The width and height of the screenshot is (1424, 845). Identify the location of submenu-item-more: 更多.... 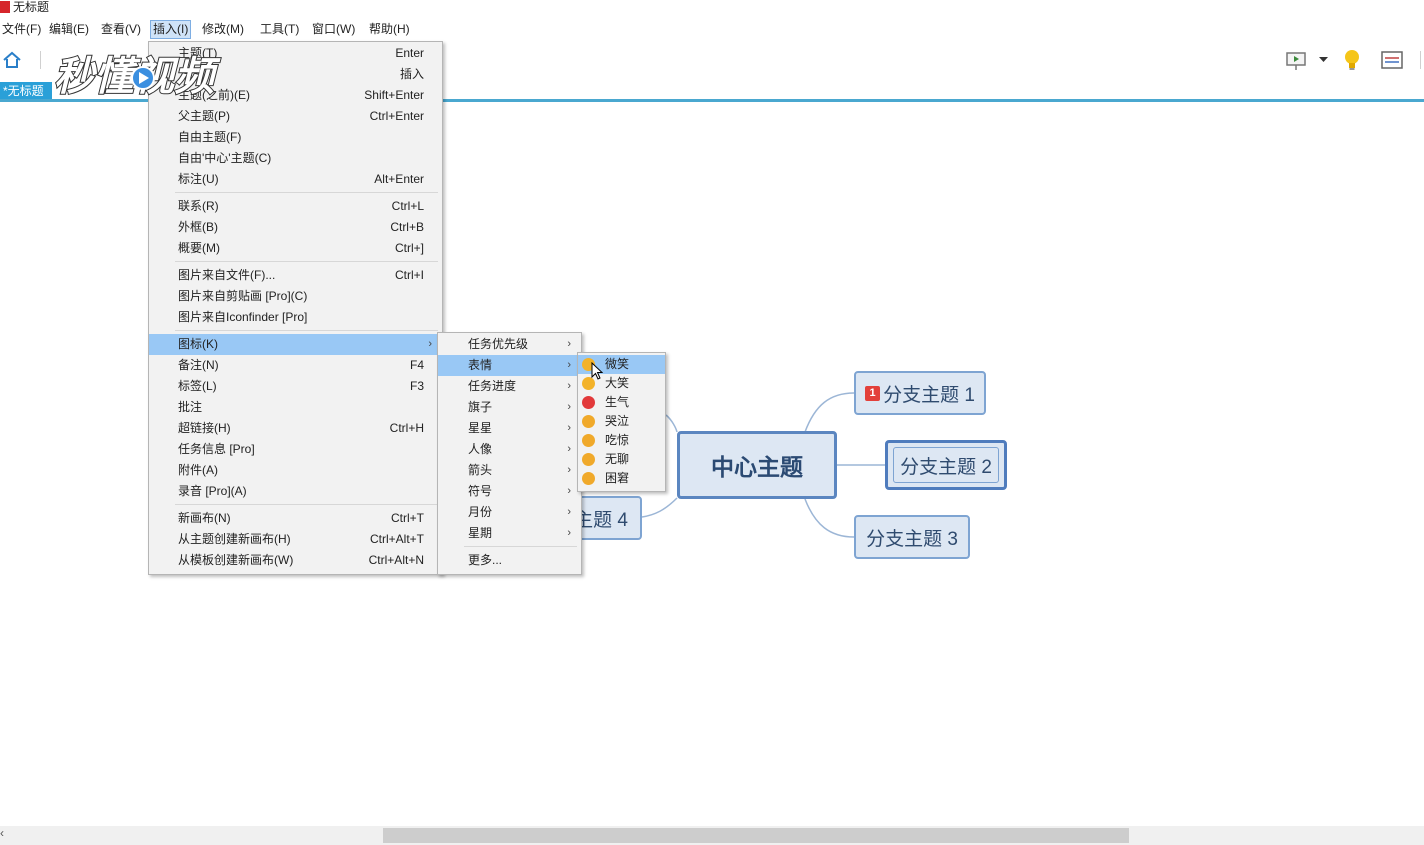
(509, 560).